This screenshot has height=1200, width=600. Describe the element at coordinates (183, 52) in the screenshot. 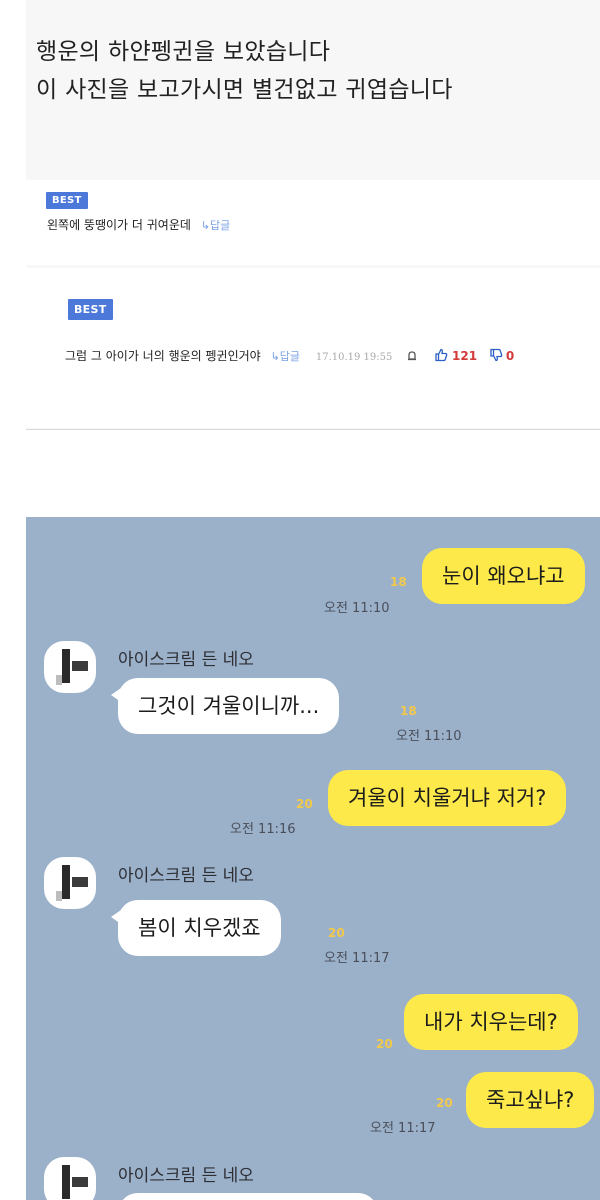

I see `post-text-line-1: 행운의 하얀펭귄을 보았습니다` at that location.